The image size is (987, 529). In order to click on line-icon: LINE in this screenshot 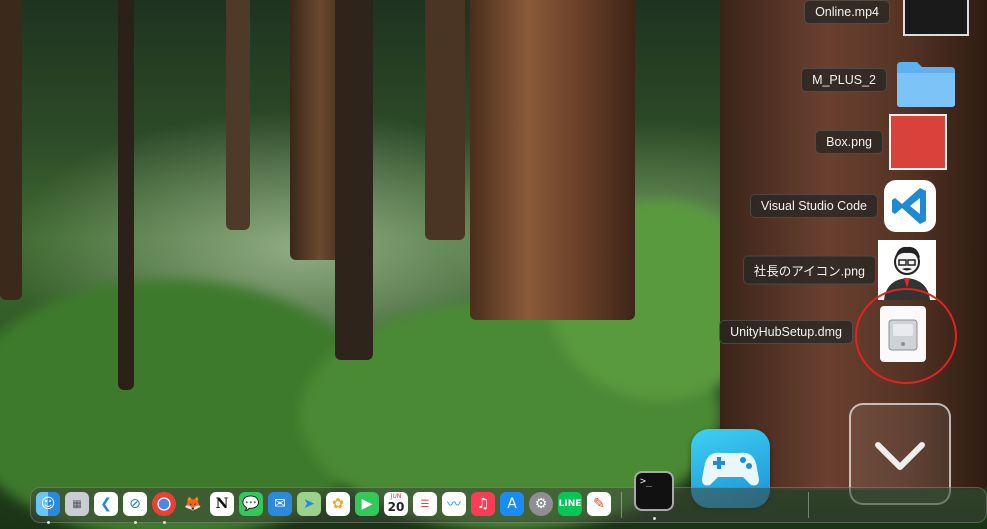, I will do `click(570, 504)`.